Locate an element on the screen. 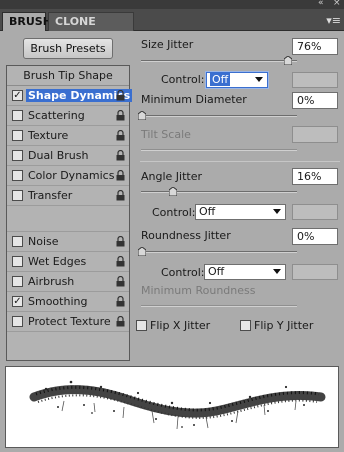 Image resolution: width=344 pixels, height=452 pixels. list-item-label: Airbrush is located at coordinates (51, 281).